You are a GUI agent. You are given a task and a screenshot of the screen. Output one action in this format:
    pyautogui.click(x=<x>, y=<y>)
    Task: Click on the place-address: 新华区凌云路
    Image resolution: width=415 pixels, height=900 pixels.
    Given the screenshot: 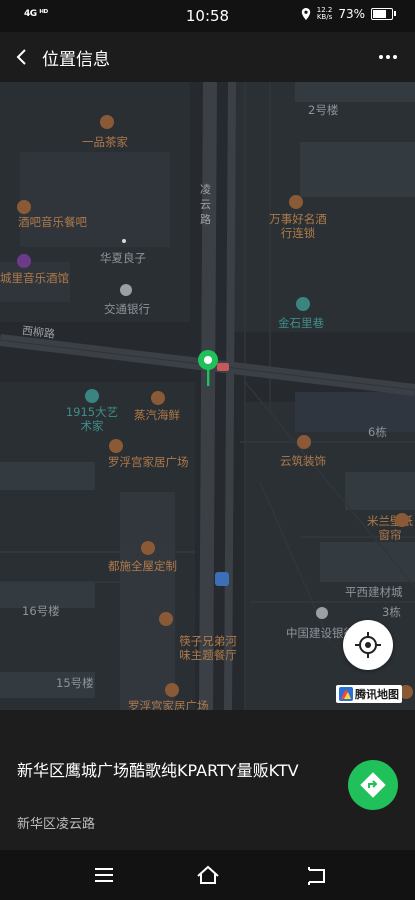 What is the action you would take?
    pyautogui.click(x=56, y=824)
    